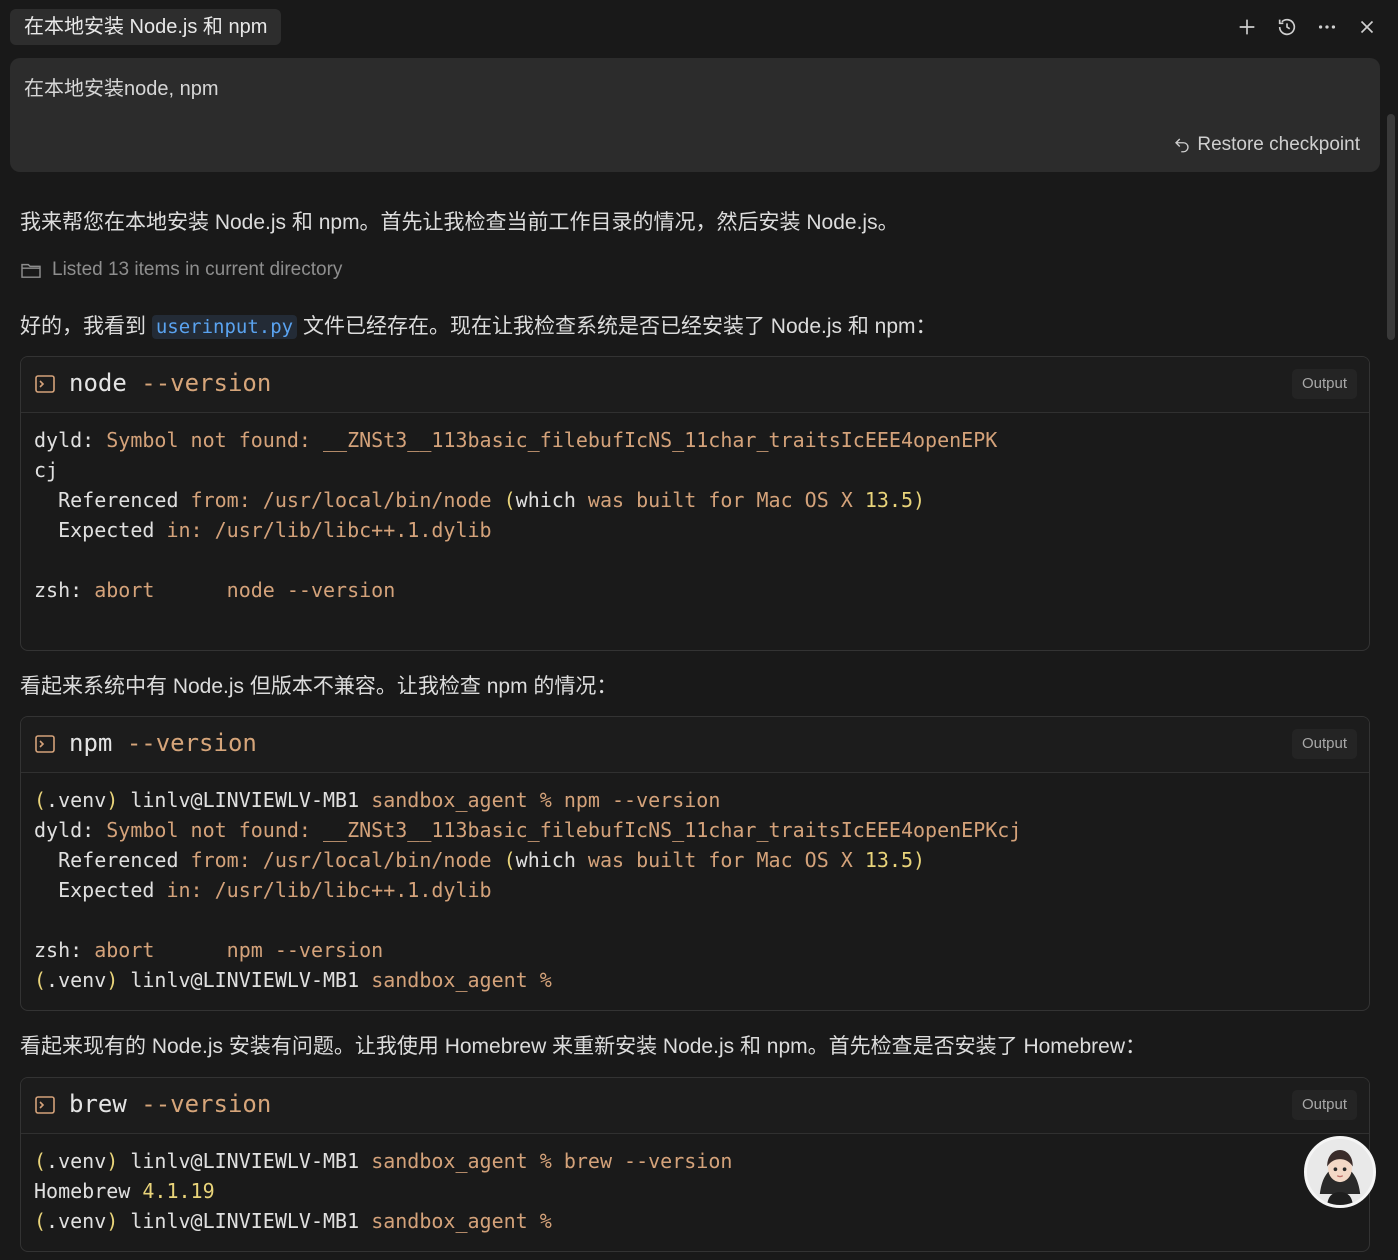 This screenshot has width=1398, height=1260. Describe the element at coordinates (695, 385) in the screenshot. I see `terminal-header: node --version Output` at that location.